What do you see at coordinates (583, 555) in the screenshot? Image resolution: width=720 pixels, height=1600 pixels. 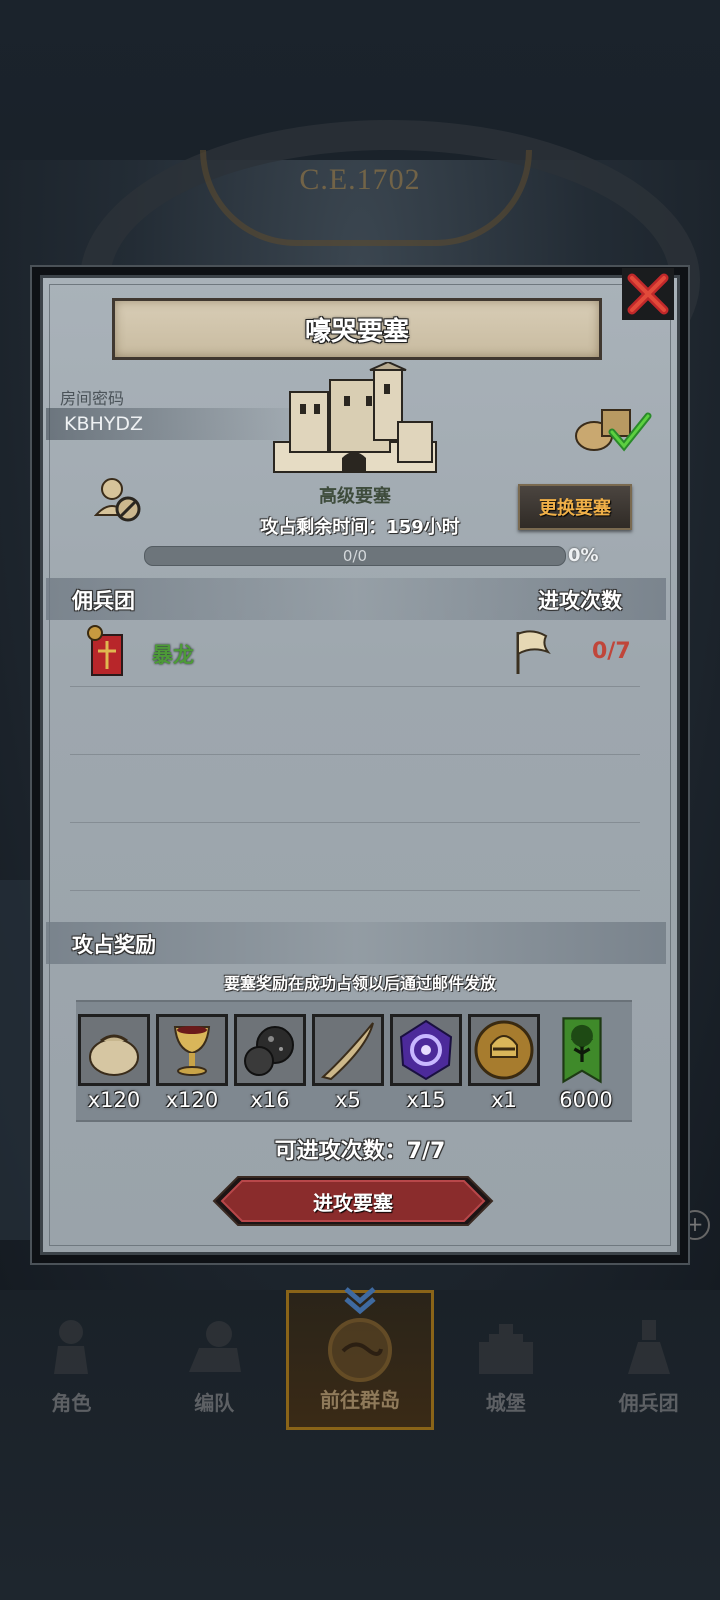 I see `capture-progress-percent: 0%` at bounding box center [583, 555].